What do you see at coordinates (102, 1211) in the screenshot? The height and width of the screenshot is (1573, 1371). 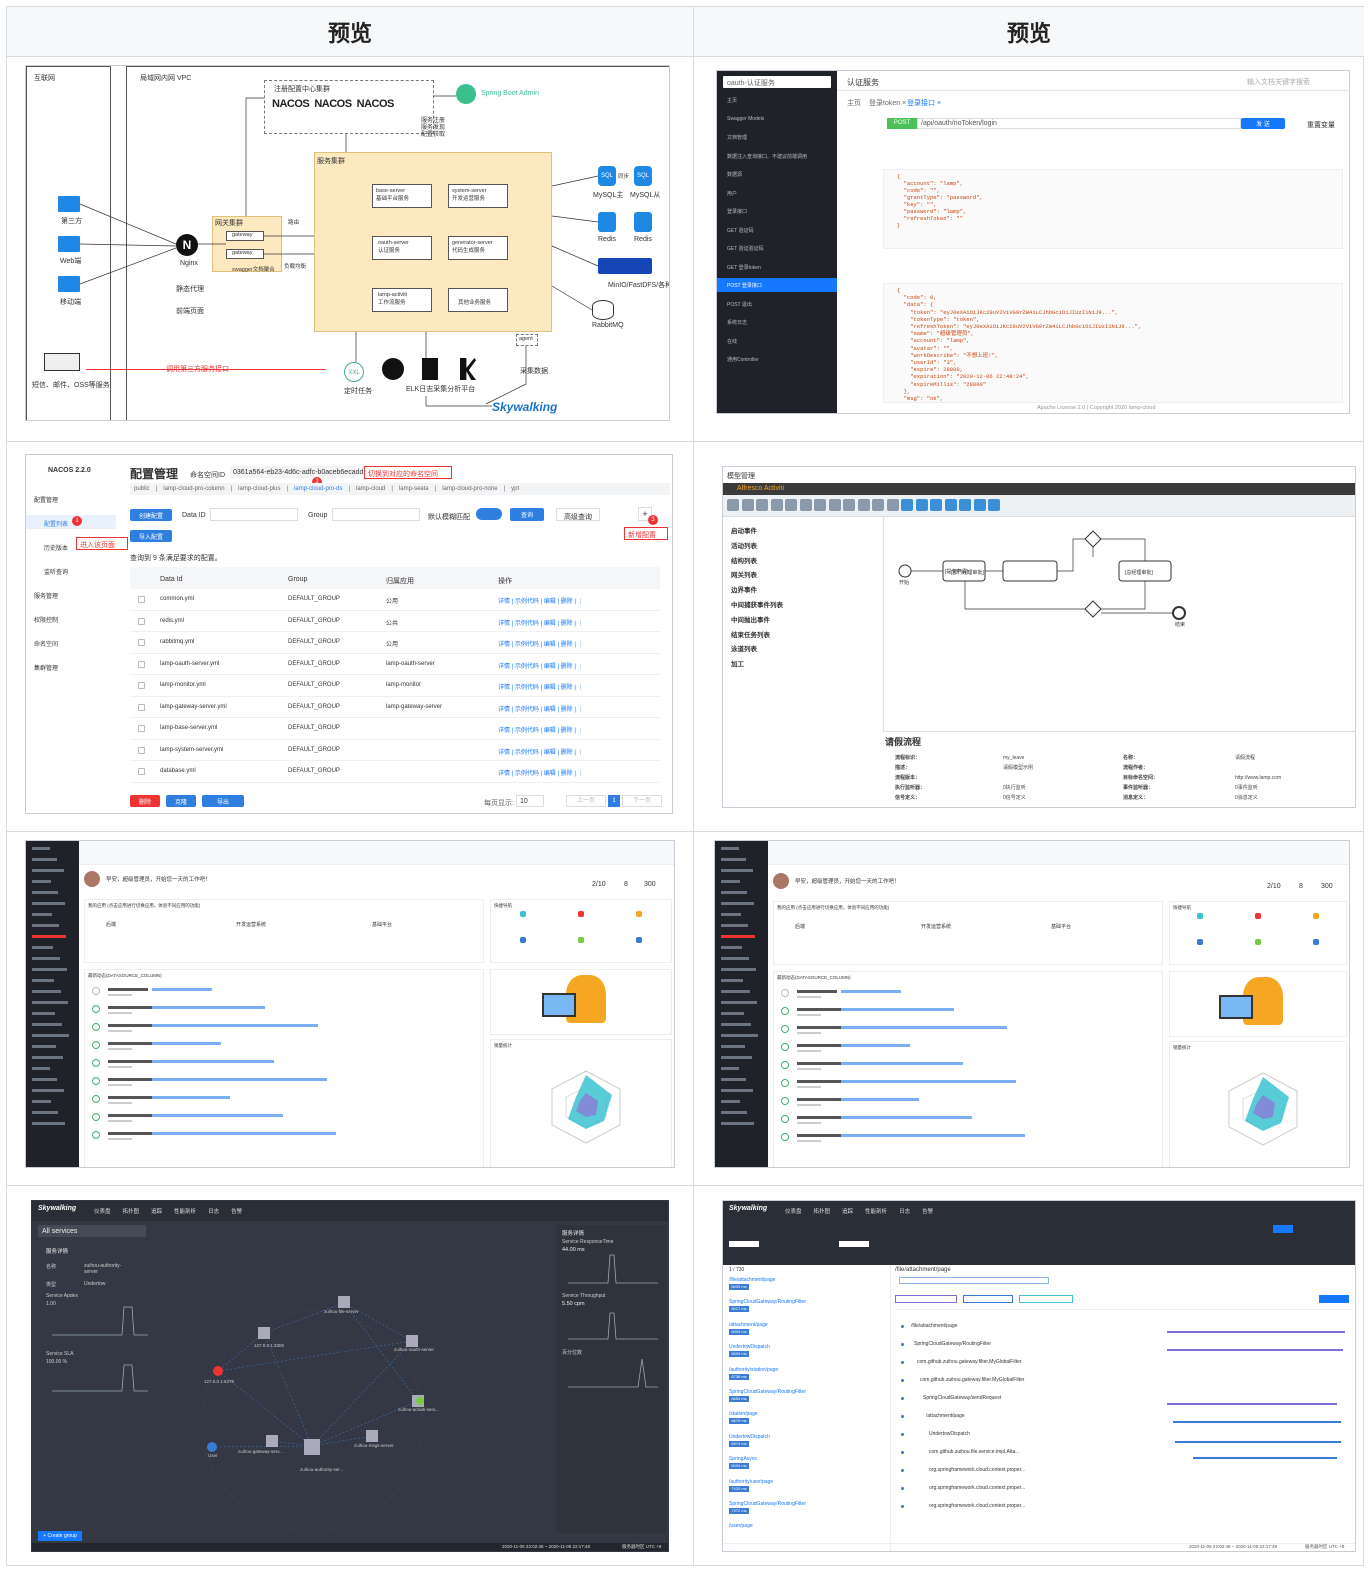 I see `nav-tab: 仪表盘` at bounding box center [102, 1211].